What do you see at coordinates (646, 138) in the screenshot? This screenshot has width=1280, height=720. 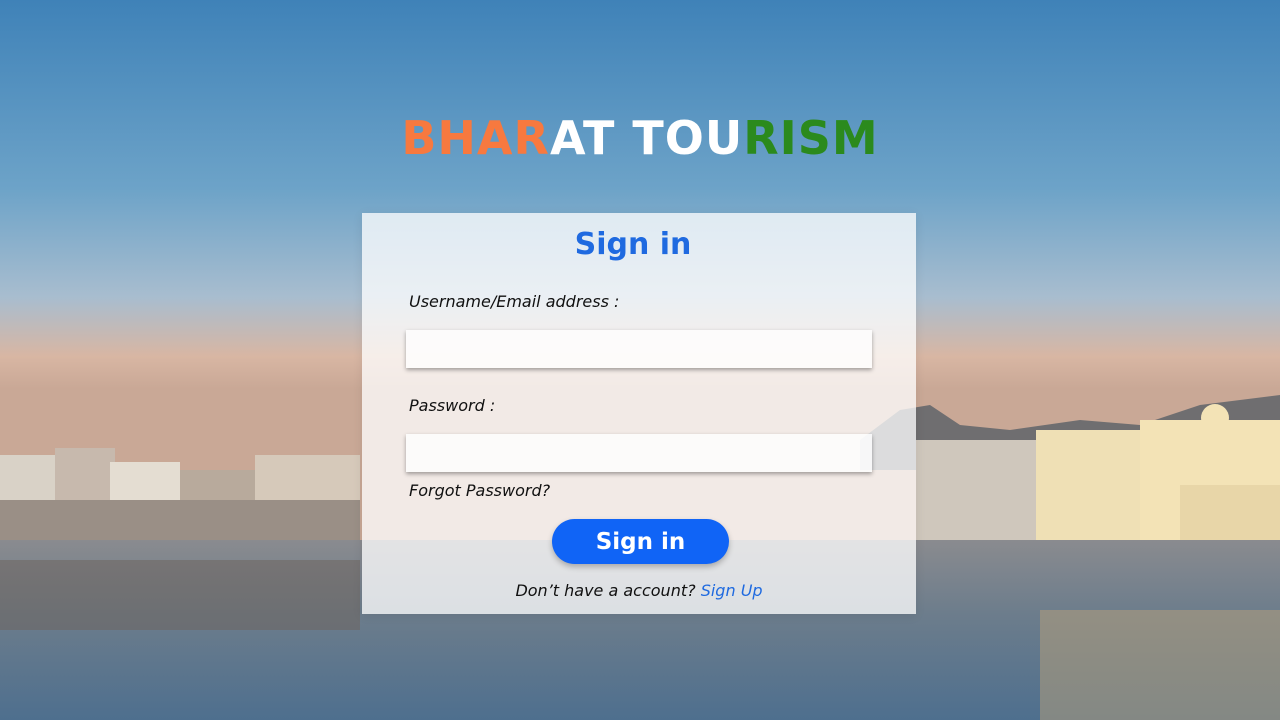 I see `brand-part-white: AT TOU` at bounding box center [646, 138].